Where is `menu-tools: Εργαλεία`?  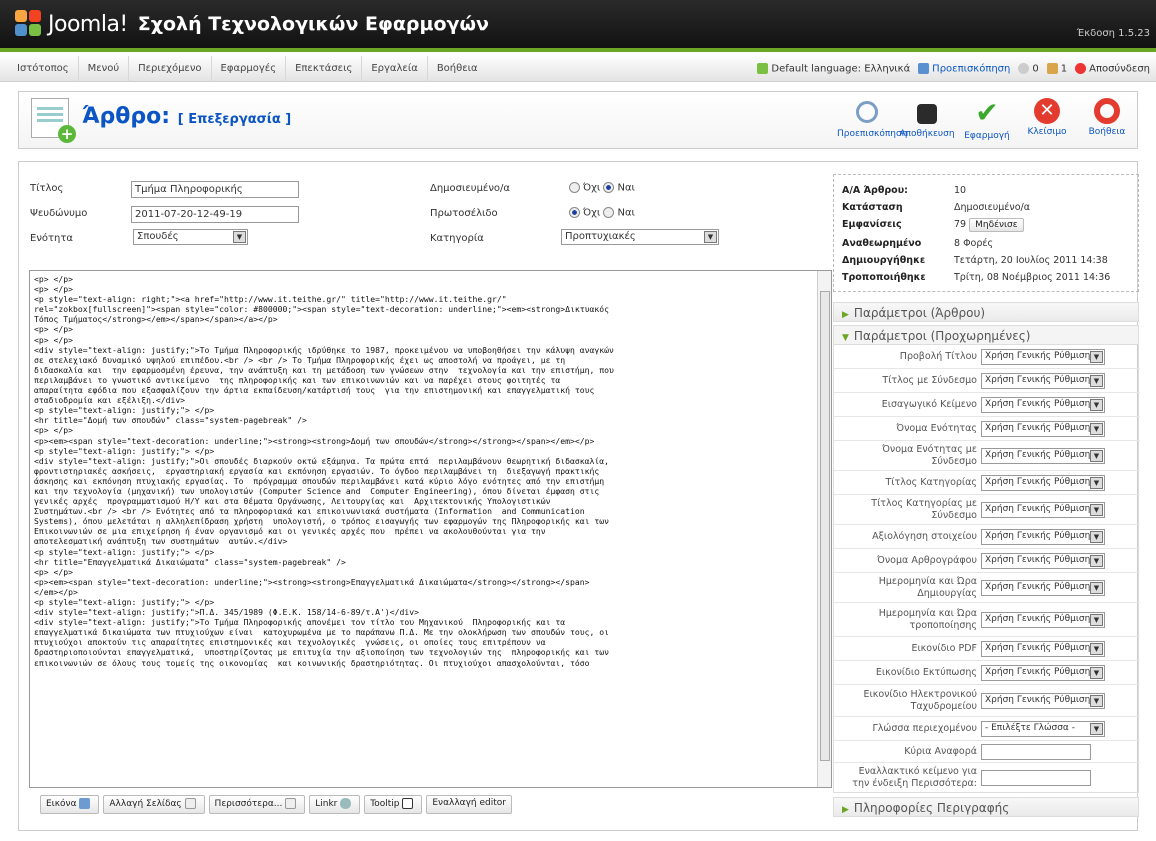 menu-tools: Εργαλεία is located at coordinates (395, 69).